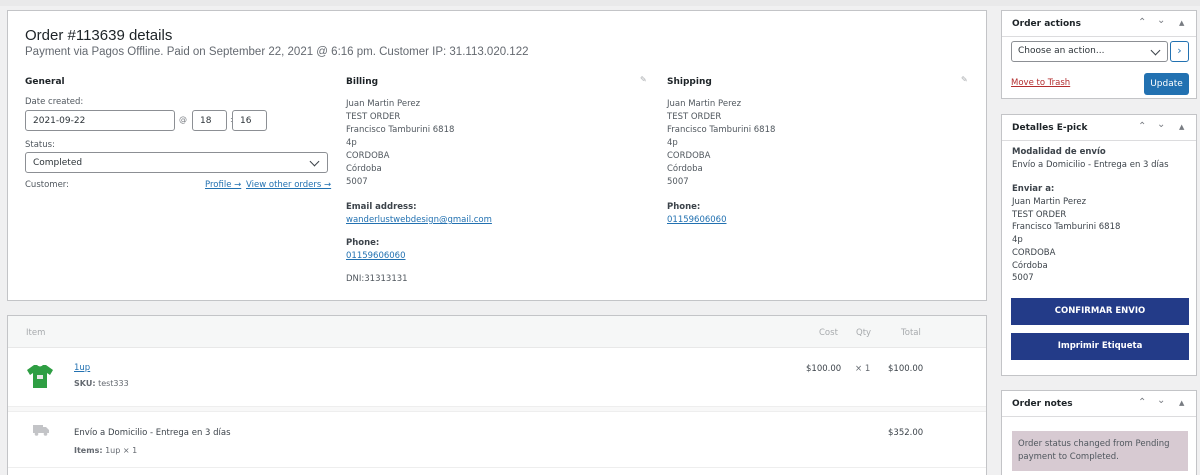 This screenshot has height=475, width=1200. I want to click on billing-phone-label: Phone:, so click(363, 243).